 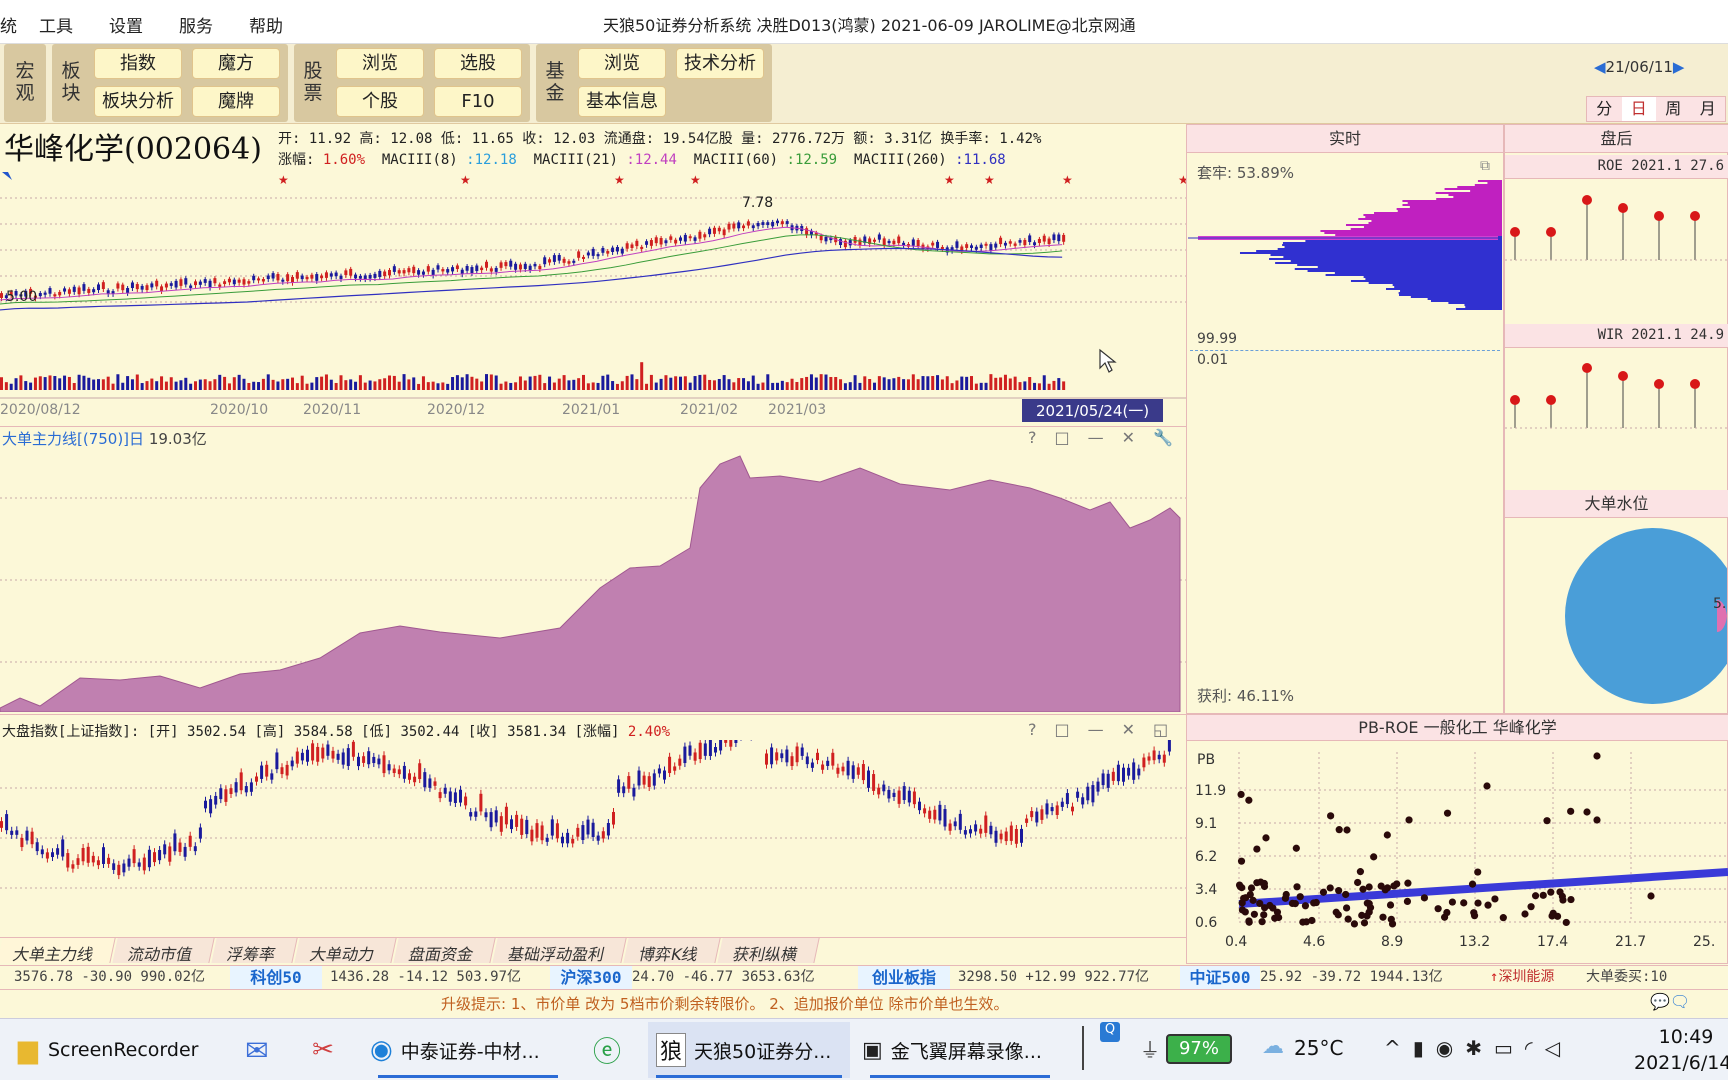 I want to click on restore-icon: ◱, so click(x=1160, y=729).